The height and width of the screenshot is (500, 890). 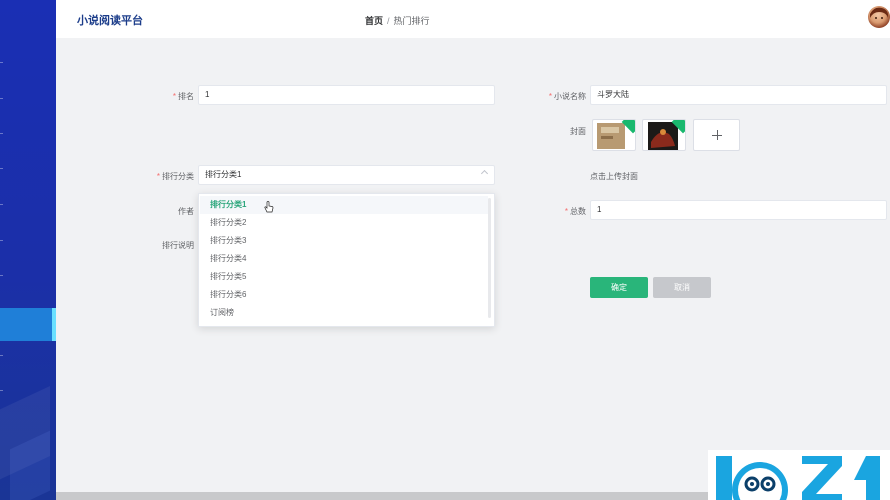 What do you see at coordinates (489, 258) in the screenshot?
I see `dropdown-scrollbar` at bounding box center [489, 258].